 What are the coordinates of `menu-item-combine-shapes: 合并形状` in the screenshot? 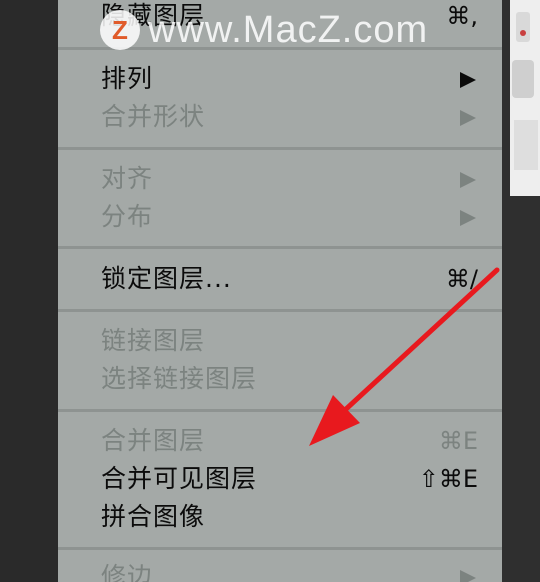 It's located at (280, 117).